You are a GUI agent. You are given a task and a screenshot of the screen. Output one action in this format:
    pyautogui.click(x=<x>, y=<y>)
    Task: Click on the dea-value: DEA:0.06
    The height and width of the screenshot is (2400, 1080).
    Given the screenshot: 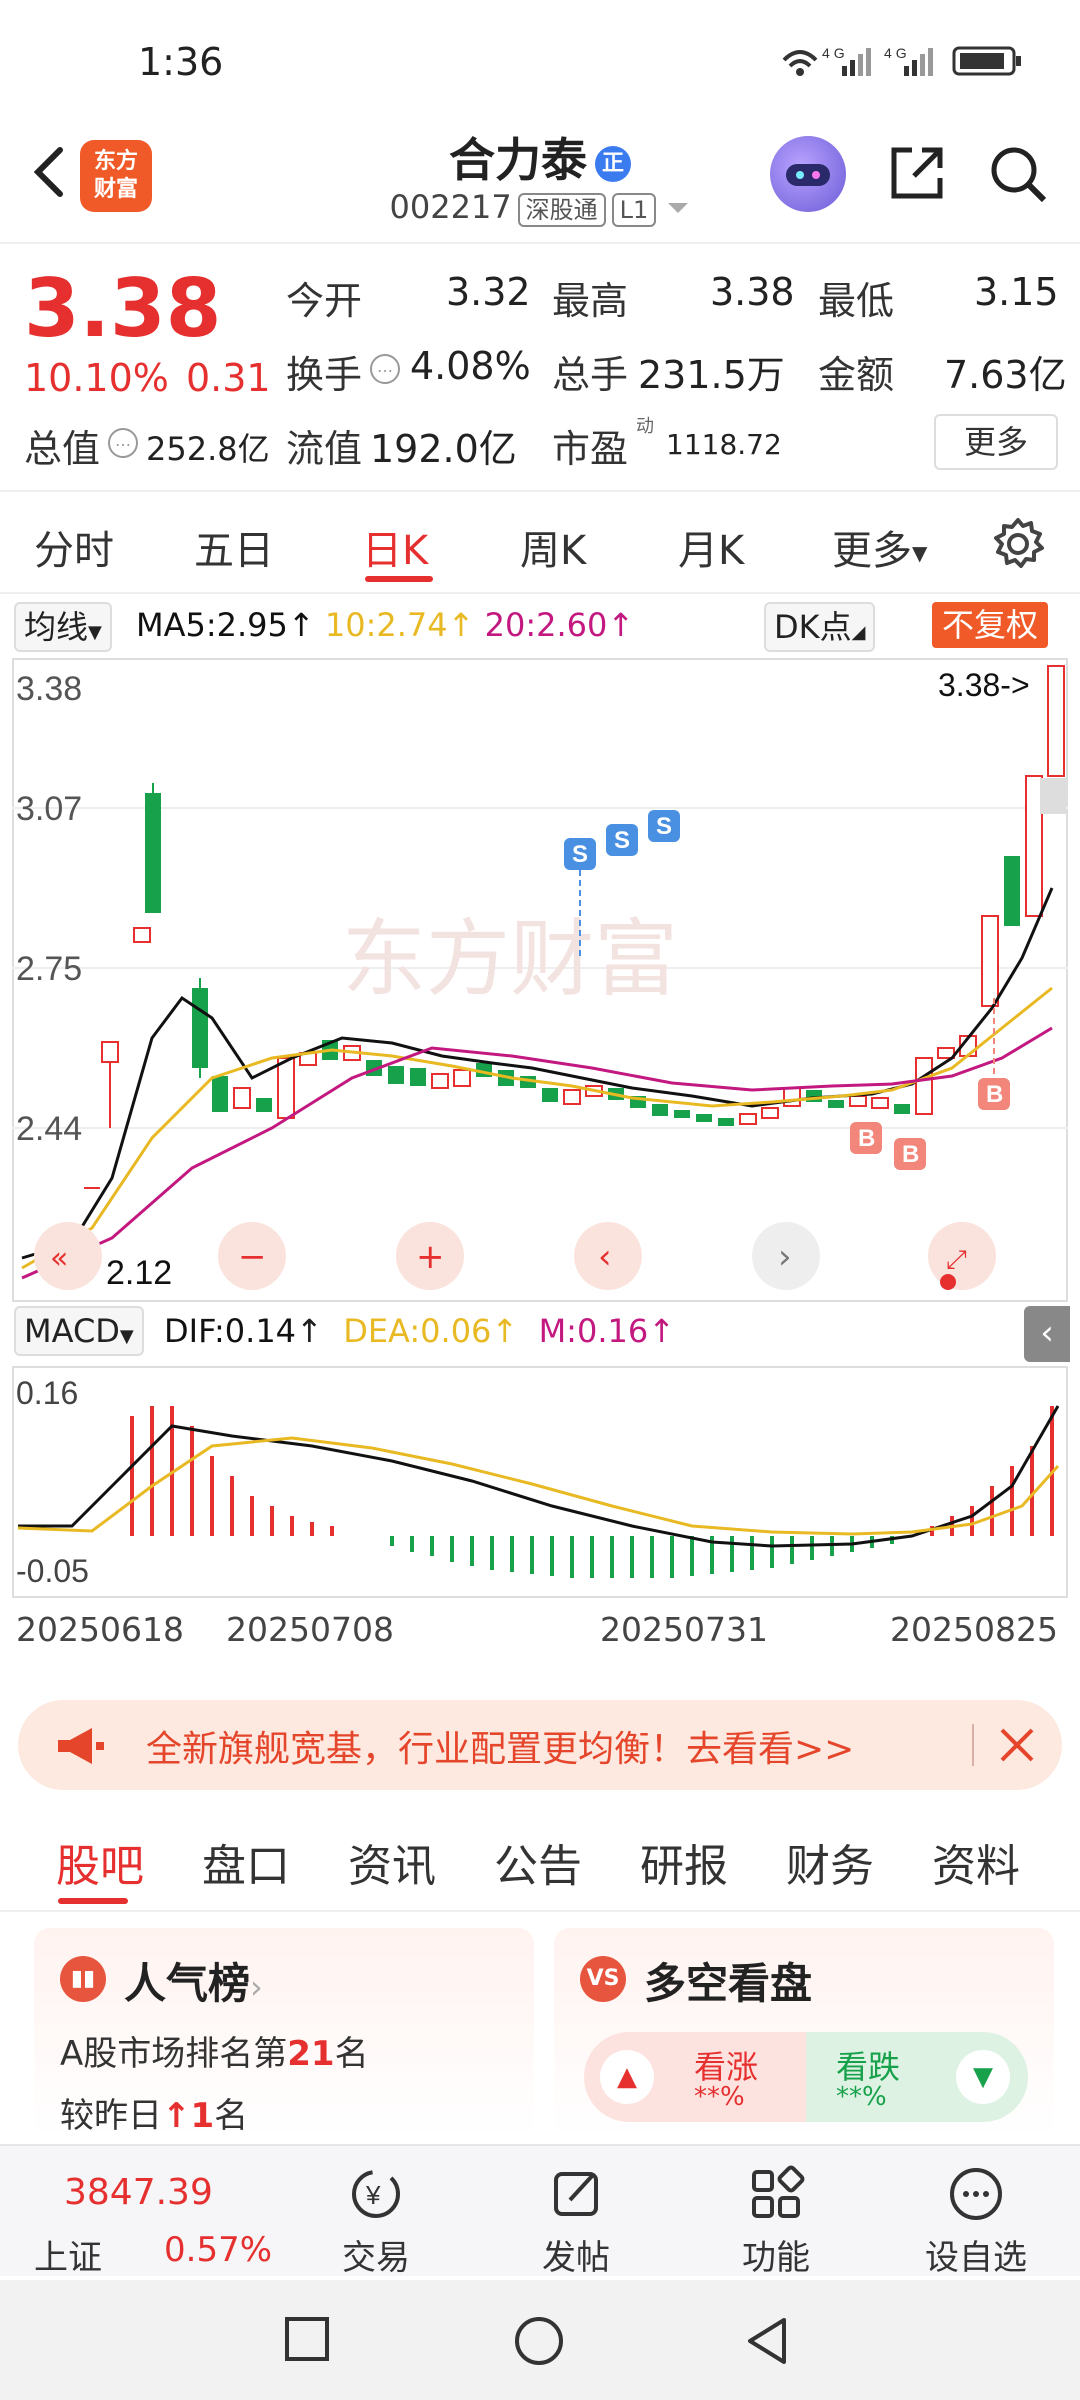 What is the action you would take?
    pyautogui.click(x=417, y=1331)
    